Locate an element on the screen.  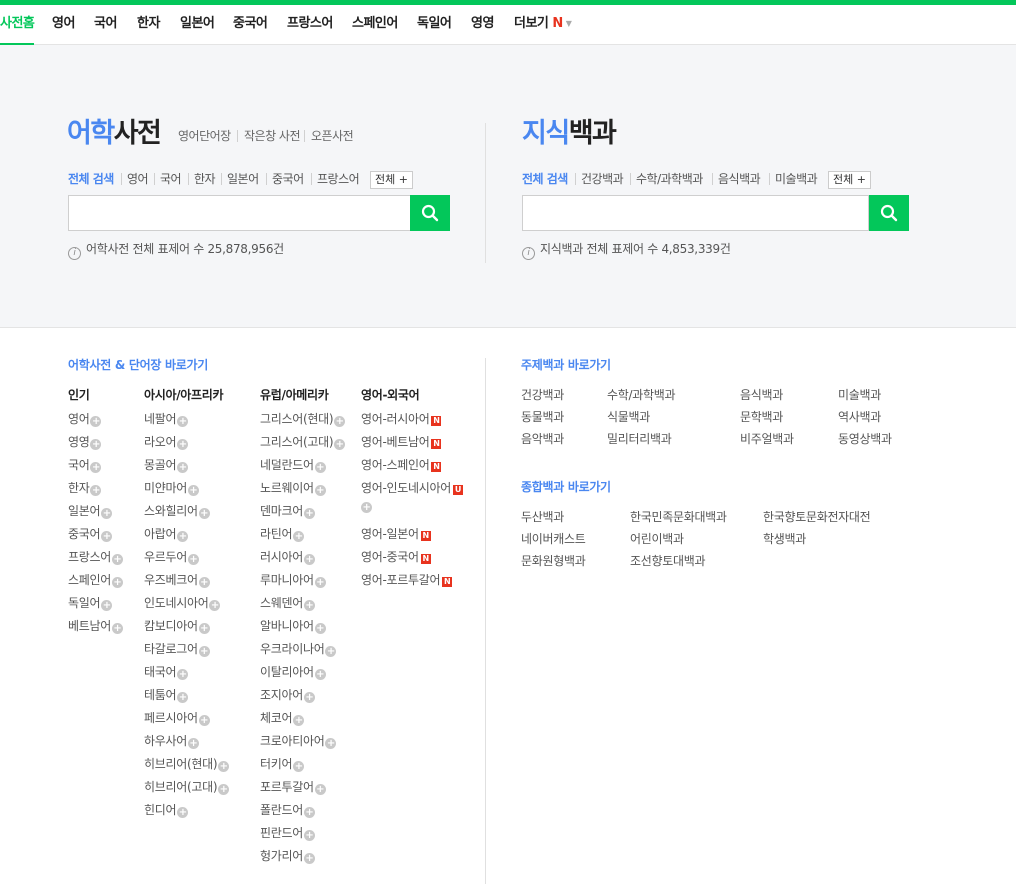
language-link: 영어-베트남어 N is located at coordinates (401, 442).